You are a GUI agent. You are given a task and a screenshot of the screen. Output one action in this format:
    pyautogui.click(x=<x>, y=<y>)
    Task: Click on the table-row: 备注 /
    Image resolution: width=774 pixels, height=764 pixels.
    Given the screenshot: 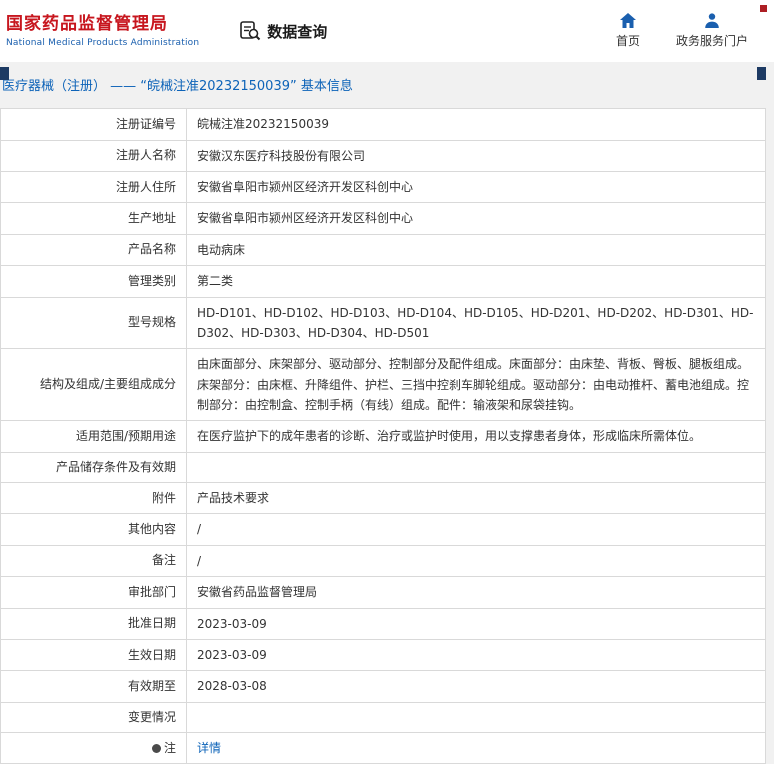 What is the action you would take?
    pyautogui.click(x=383, y=561)
    